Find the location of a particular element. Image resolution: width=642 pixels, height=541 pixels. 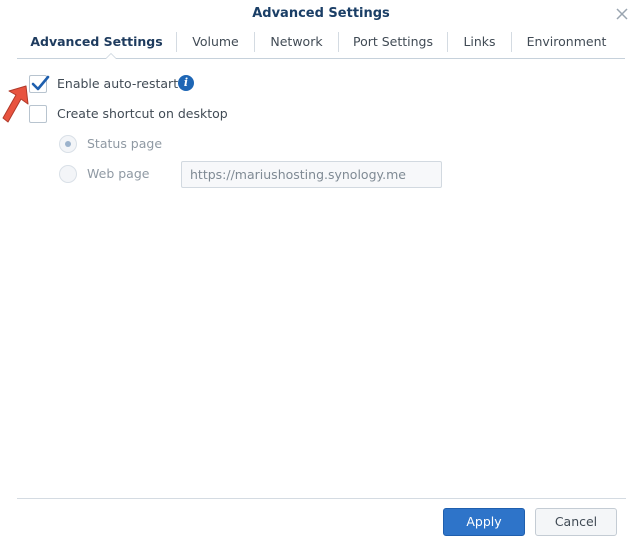

active-tab-indicator is located at coordinates (111, 56).